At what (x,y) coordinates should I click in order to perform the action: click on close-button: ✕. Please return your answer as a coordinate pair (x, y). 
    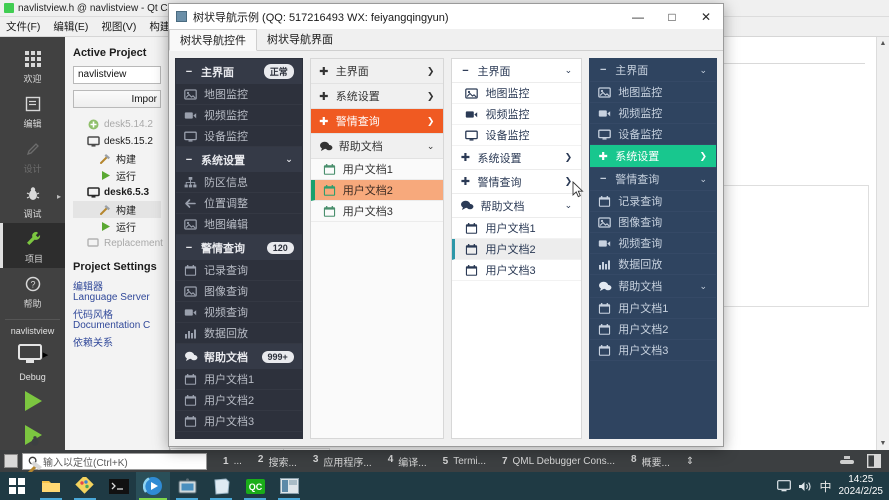
    Looking at the image, I should click on (706, 16).